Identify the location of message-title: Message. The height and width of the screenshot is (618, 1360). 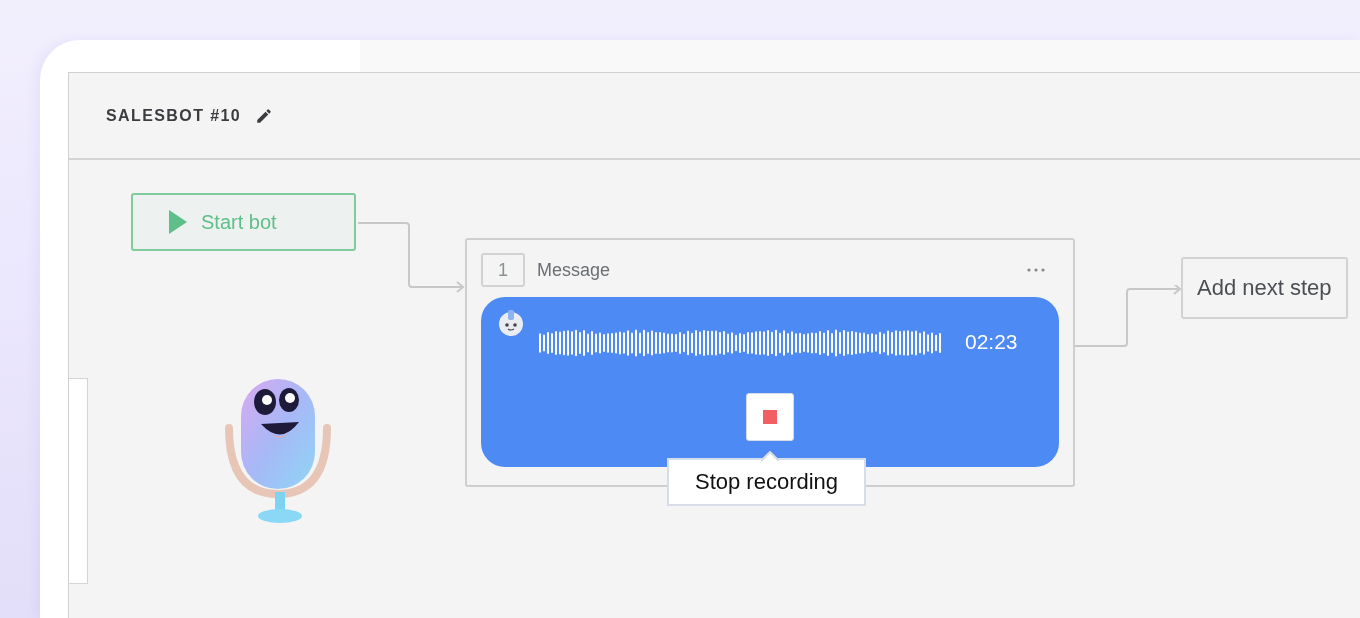
(574, 270).